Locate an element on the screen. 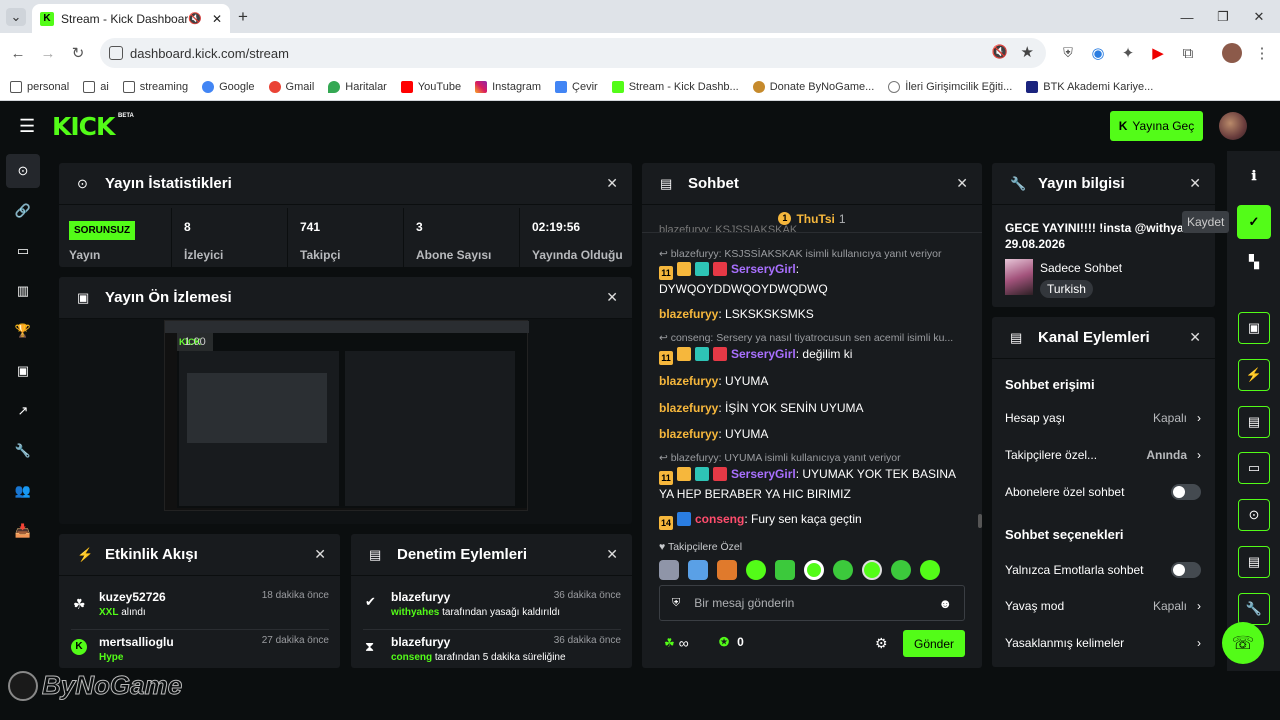  youtube-extension-icon: ▶ is located at coordinates (1158, 53).